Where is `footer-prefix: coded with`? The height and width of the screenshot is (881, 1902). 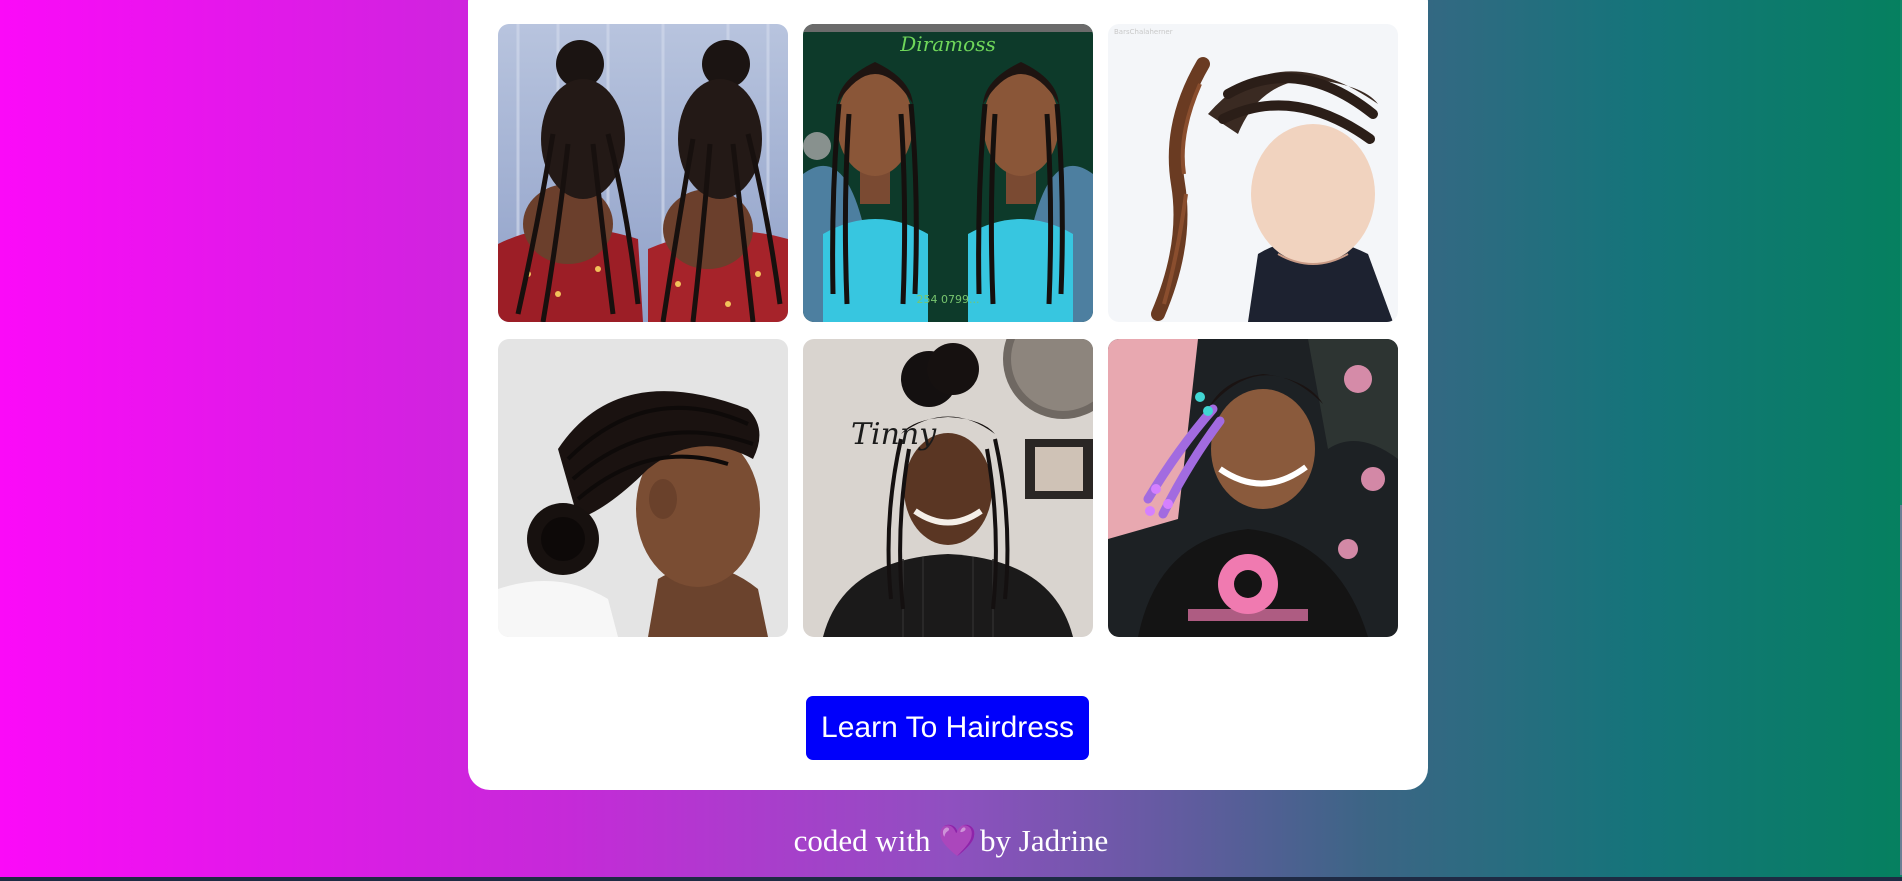
footer-prefix: coded with is located at coordinates (862, 840).